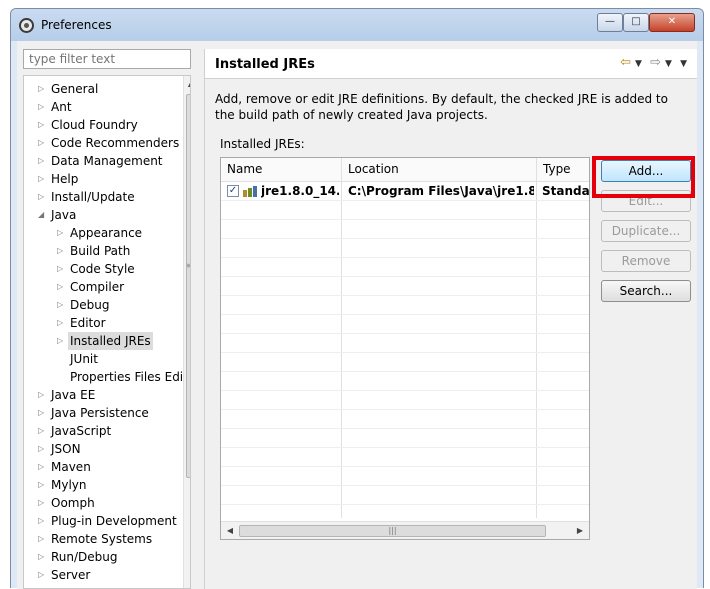 The image size is (710, 589). I want to click on forward-dropdown-icon: ▼, so click(668, 64).